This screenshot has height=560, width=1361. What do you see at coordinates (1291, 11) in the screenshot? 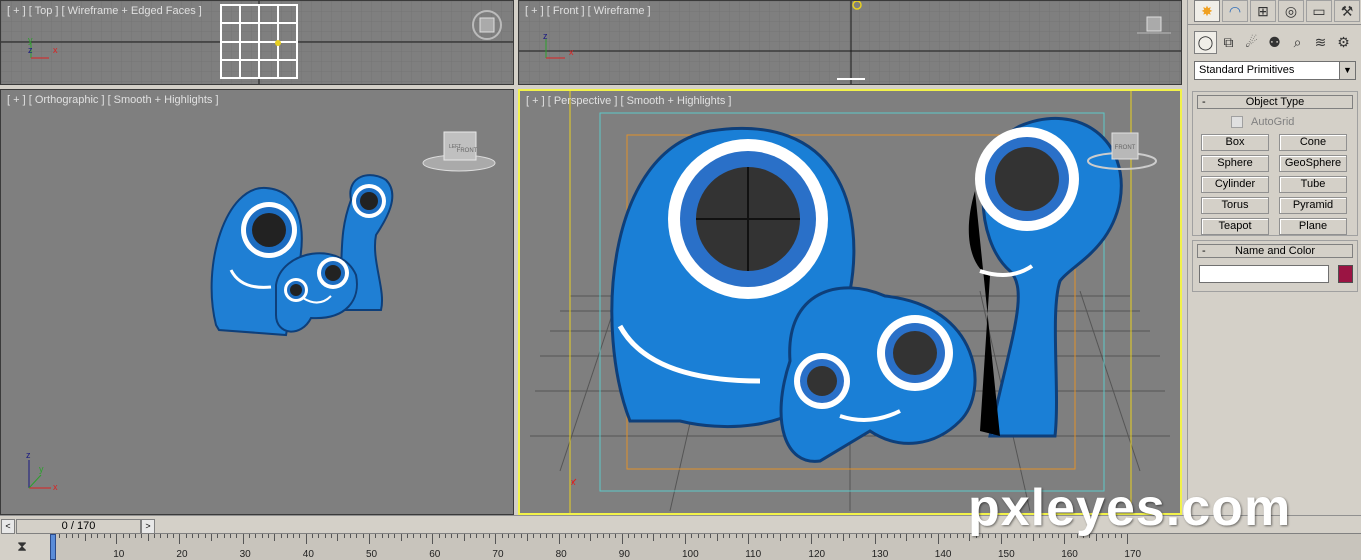
I see `motion-tab: ◎` at bounding box center [1291, 11].